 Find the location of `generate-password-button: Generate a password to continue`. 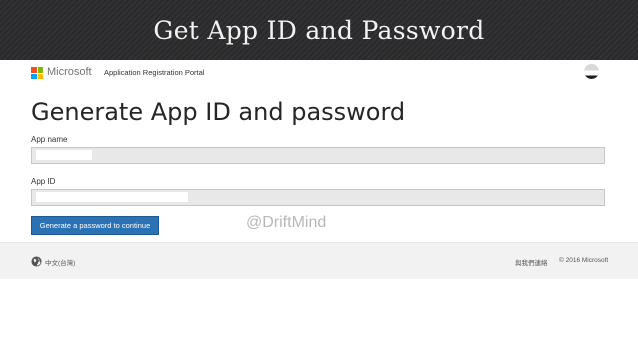

generate-password-button: Generate a password to continue is located at coordinates (95, 225).